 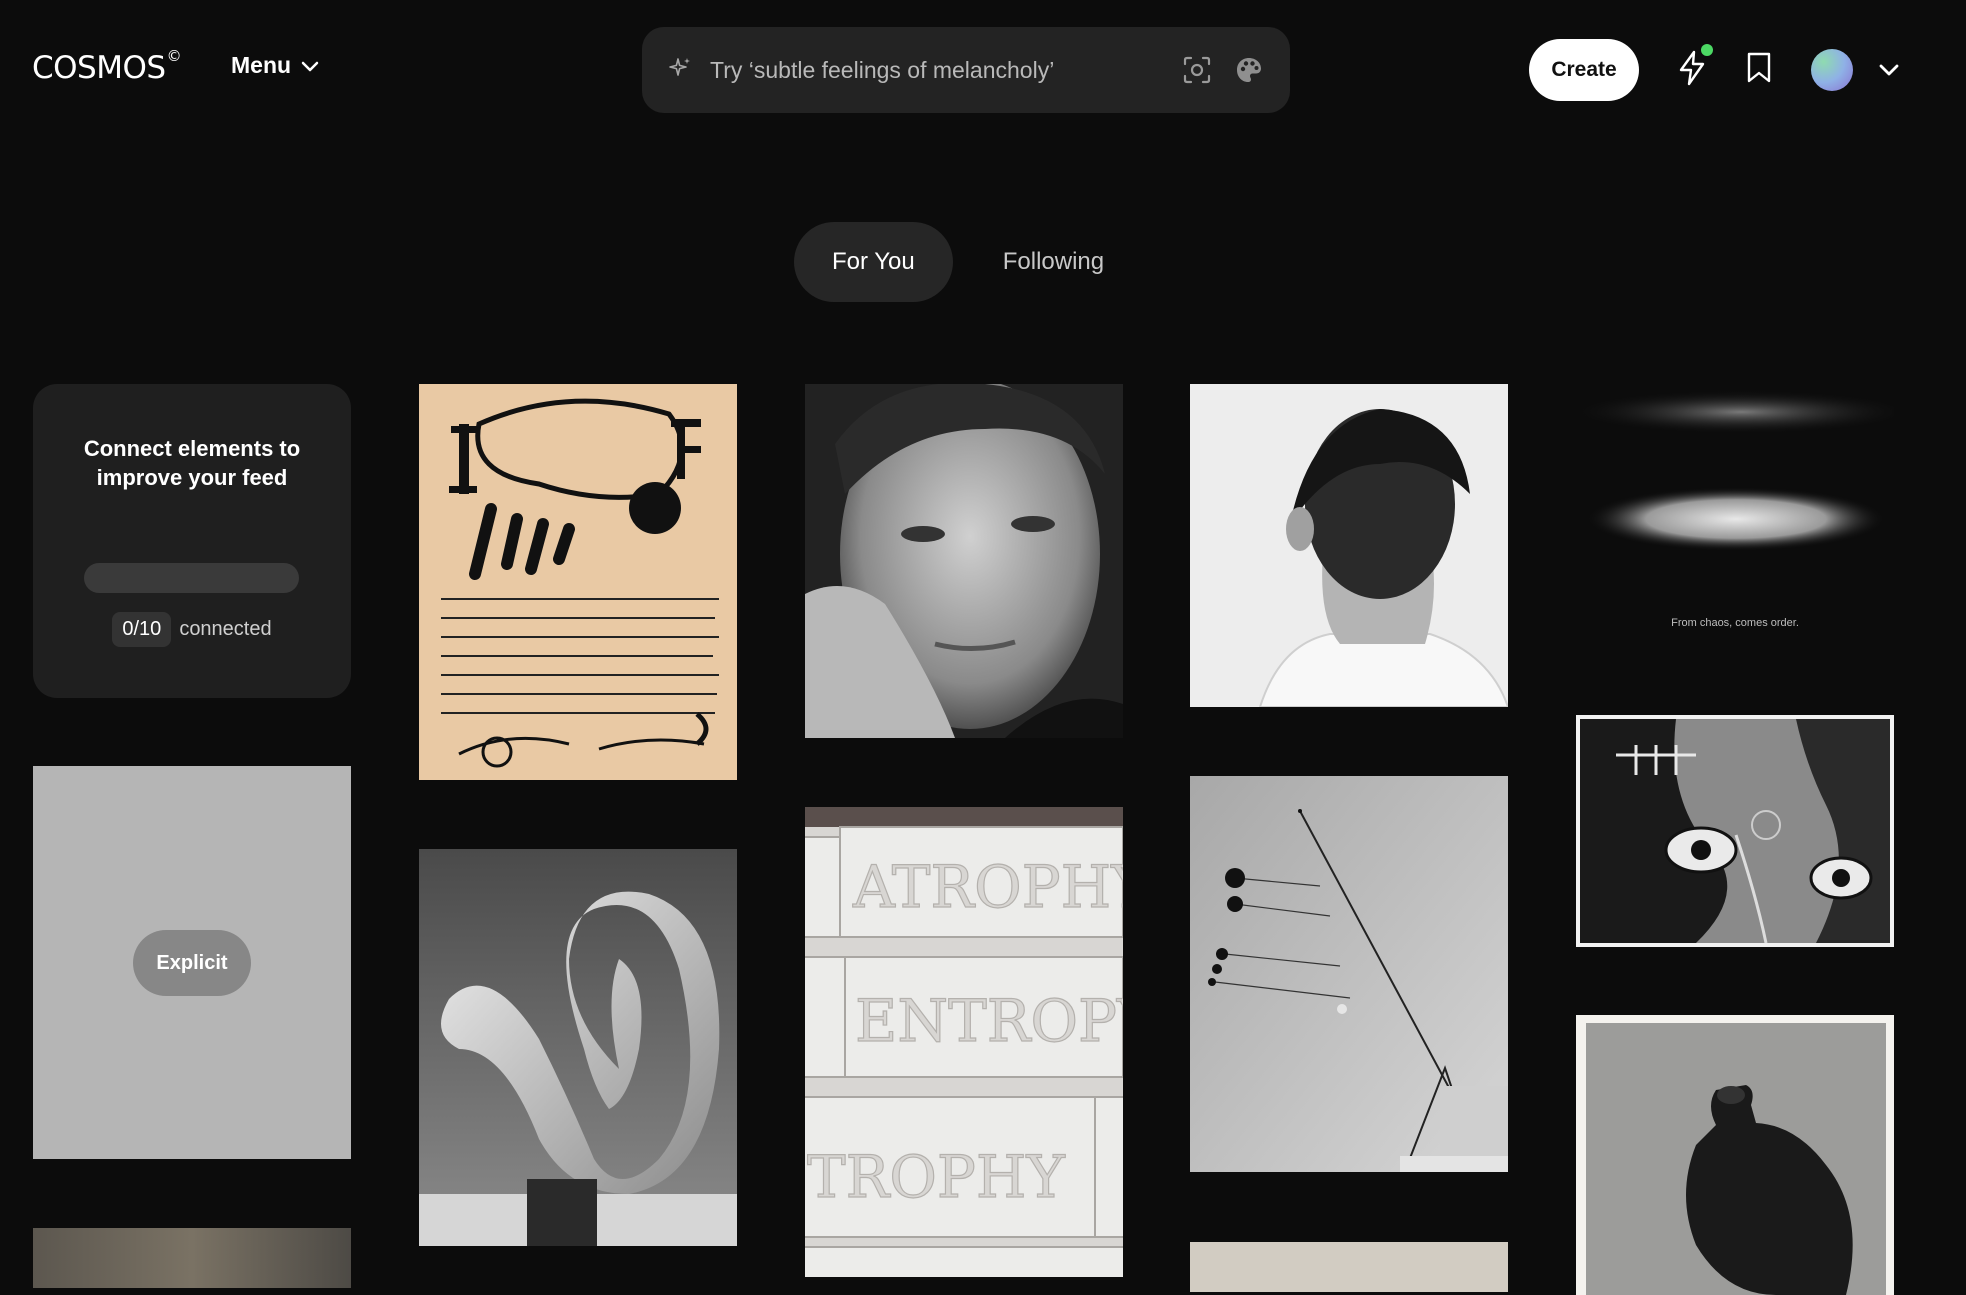 I want to click on search-bar, so click(x=966, y=70).